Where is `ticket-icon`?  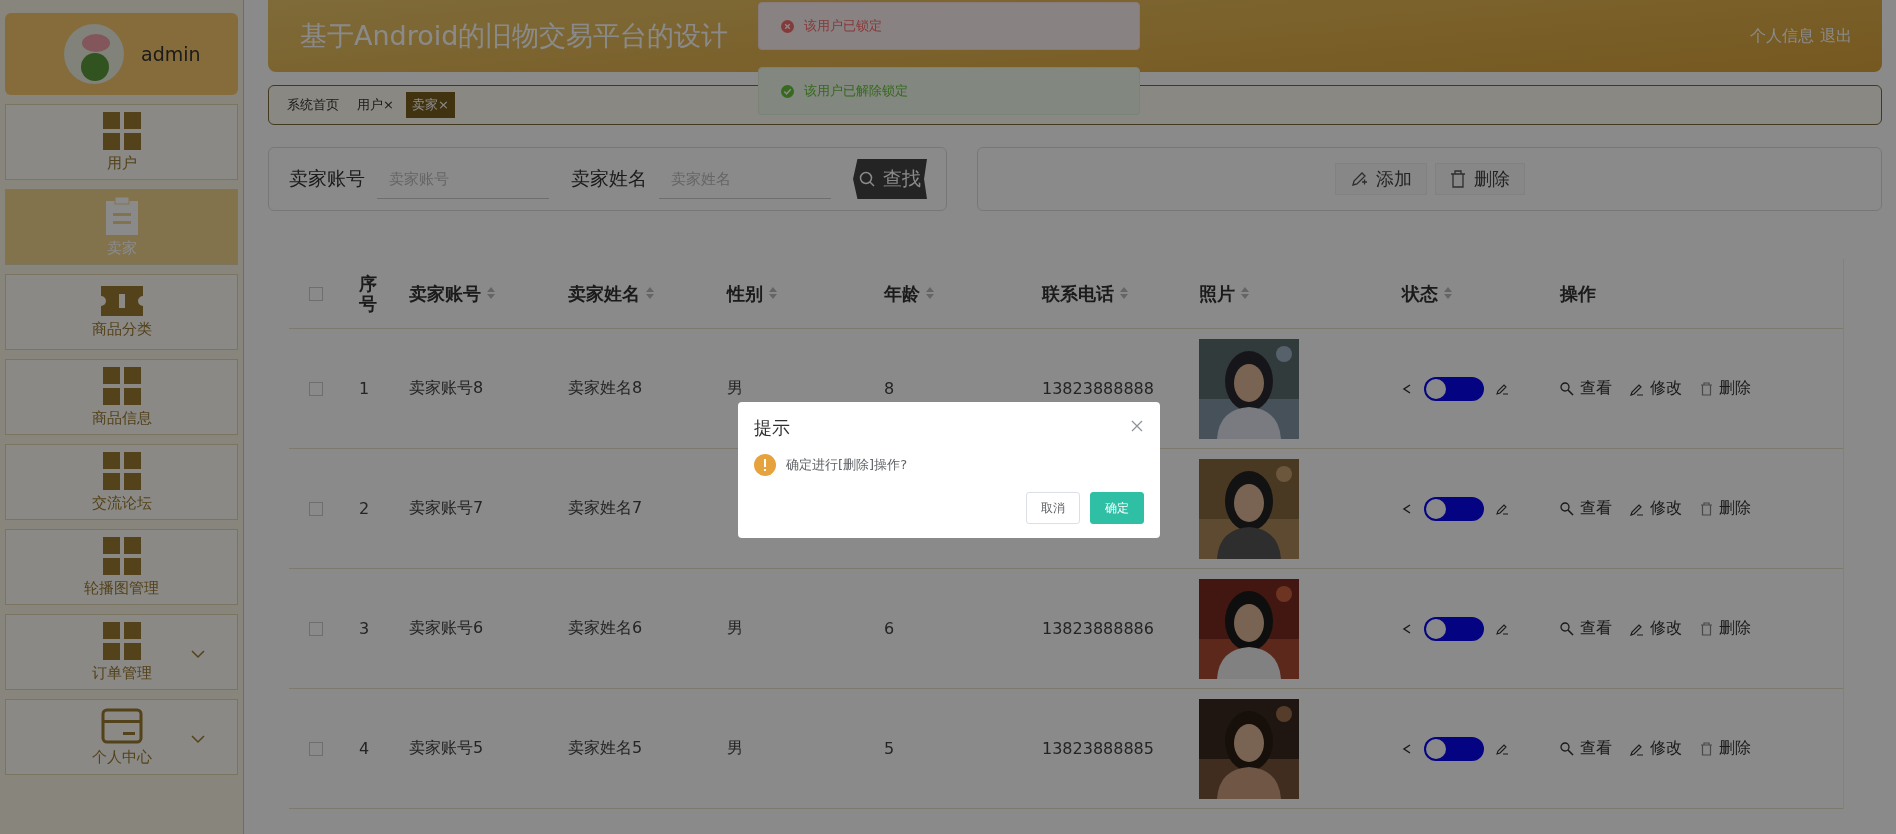 ticket-icon is located at coordinates (121, 300).